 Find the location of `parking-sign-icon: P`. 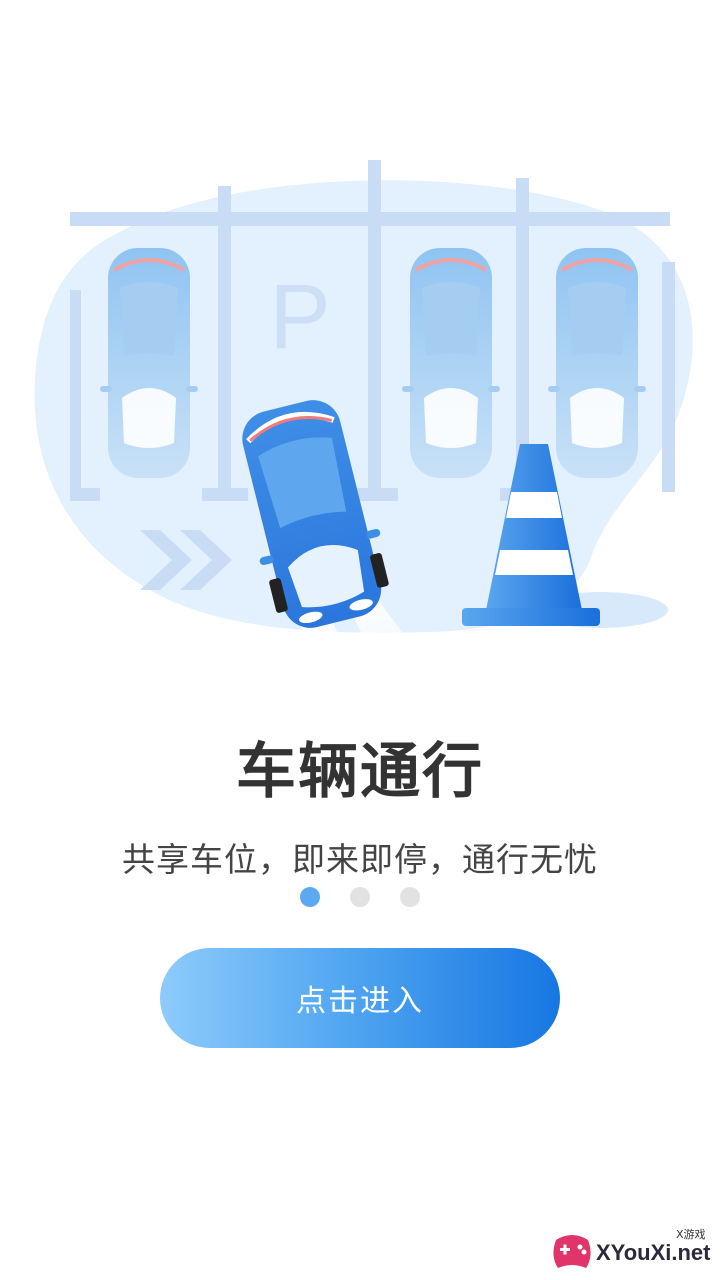

parking-sign-icon: P is located at coordinates (299, 317).